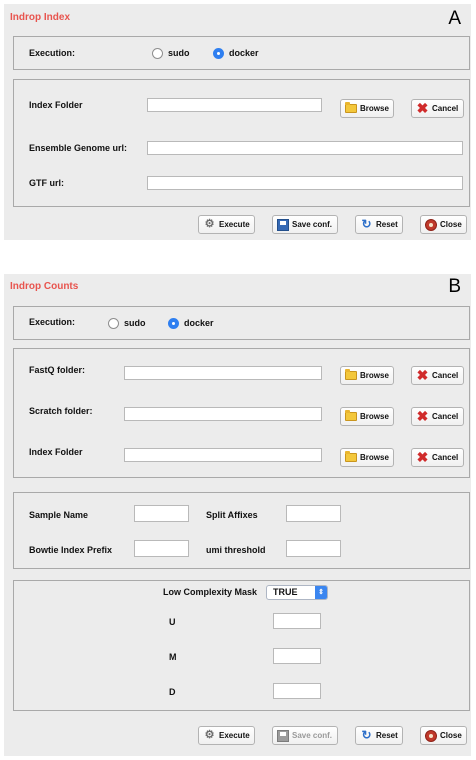 This screenshot has height=760, width=476. I want to click on u-input, so click(297, 621).